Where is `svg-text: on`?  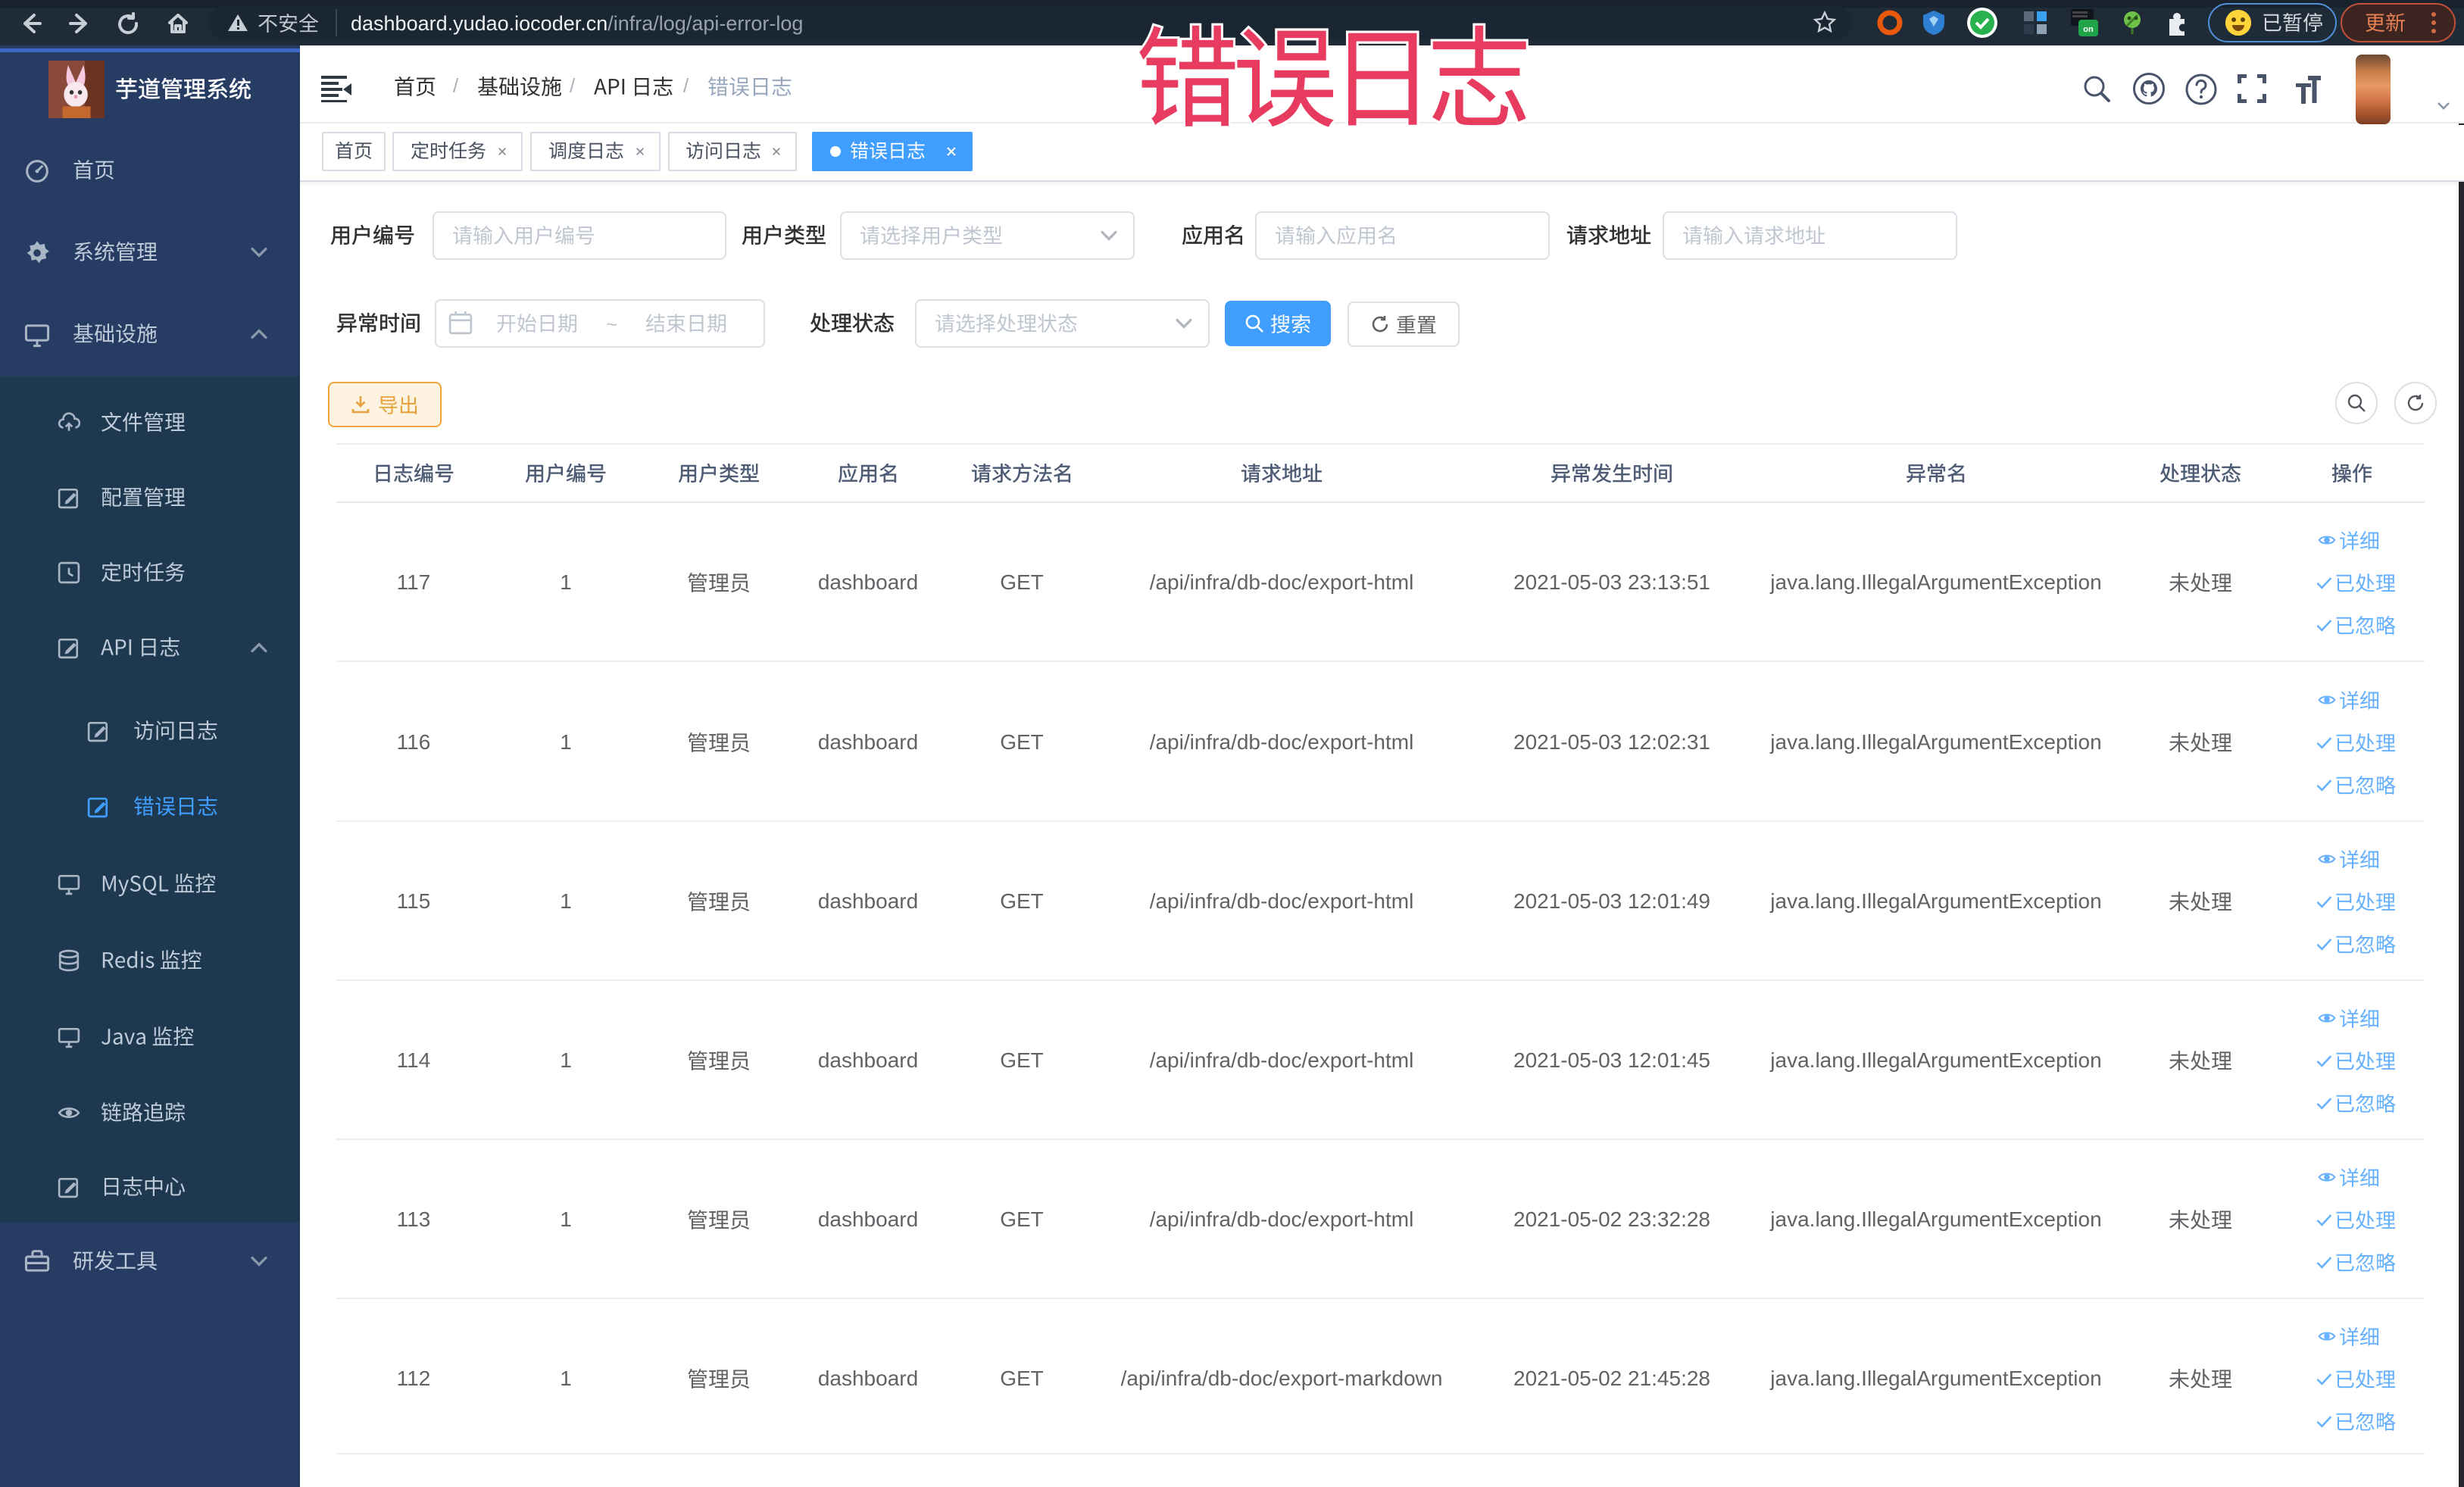 svg-text: on is located at coordinates (2088, 29).